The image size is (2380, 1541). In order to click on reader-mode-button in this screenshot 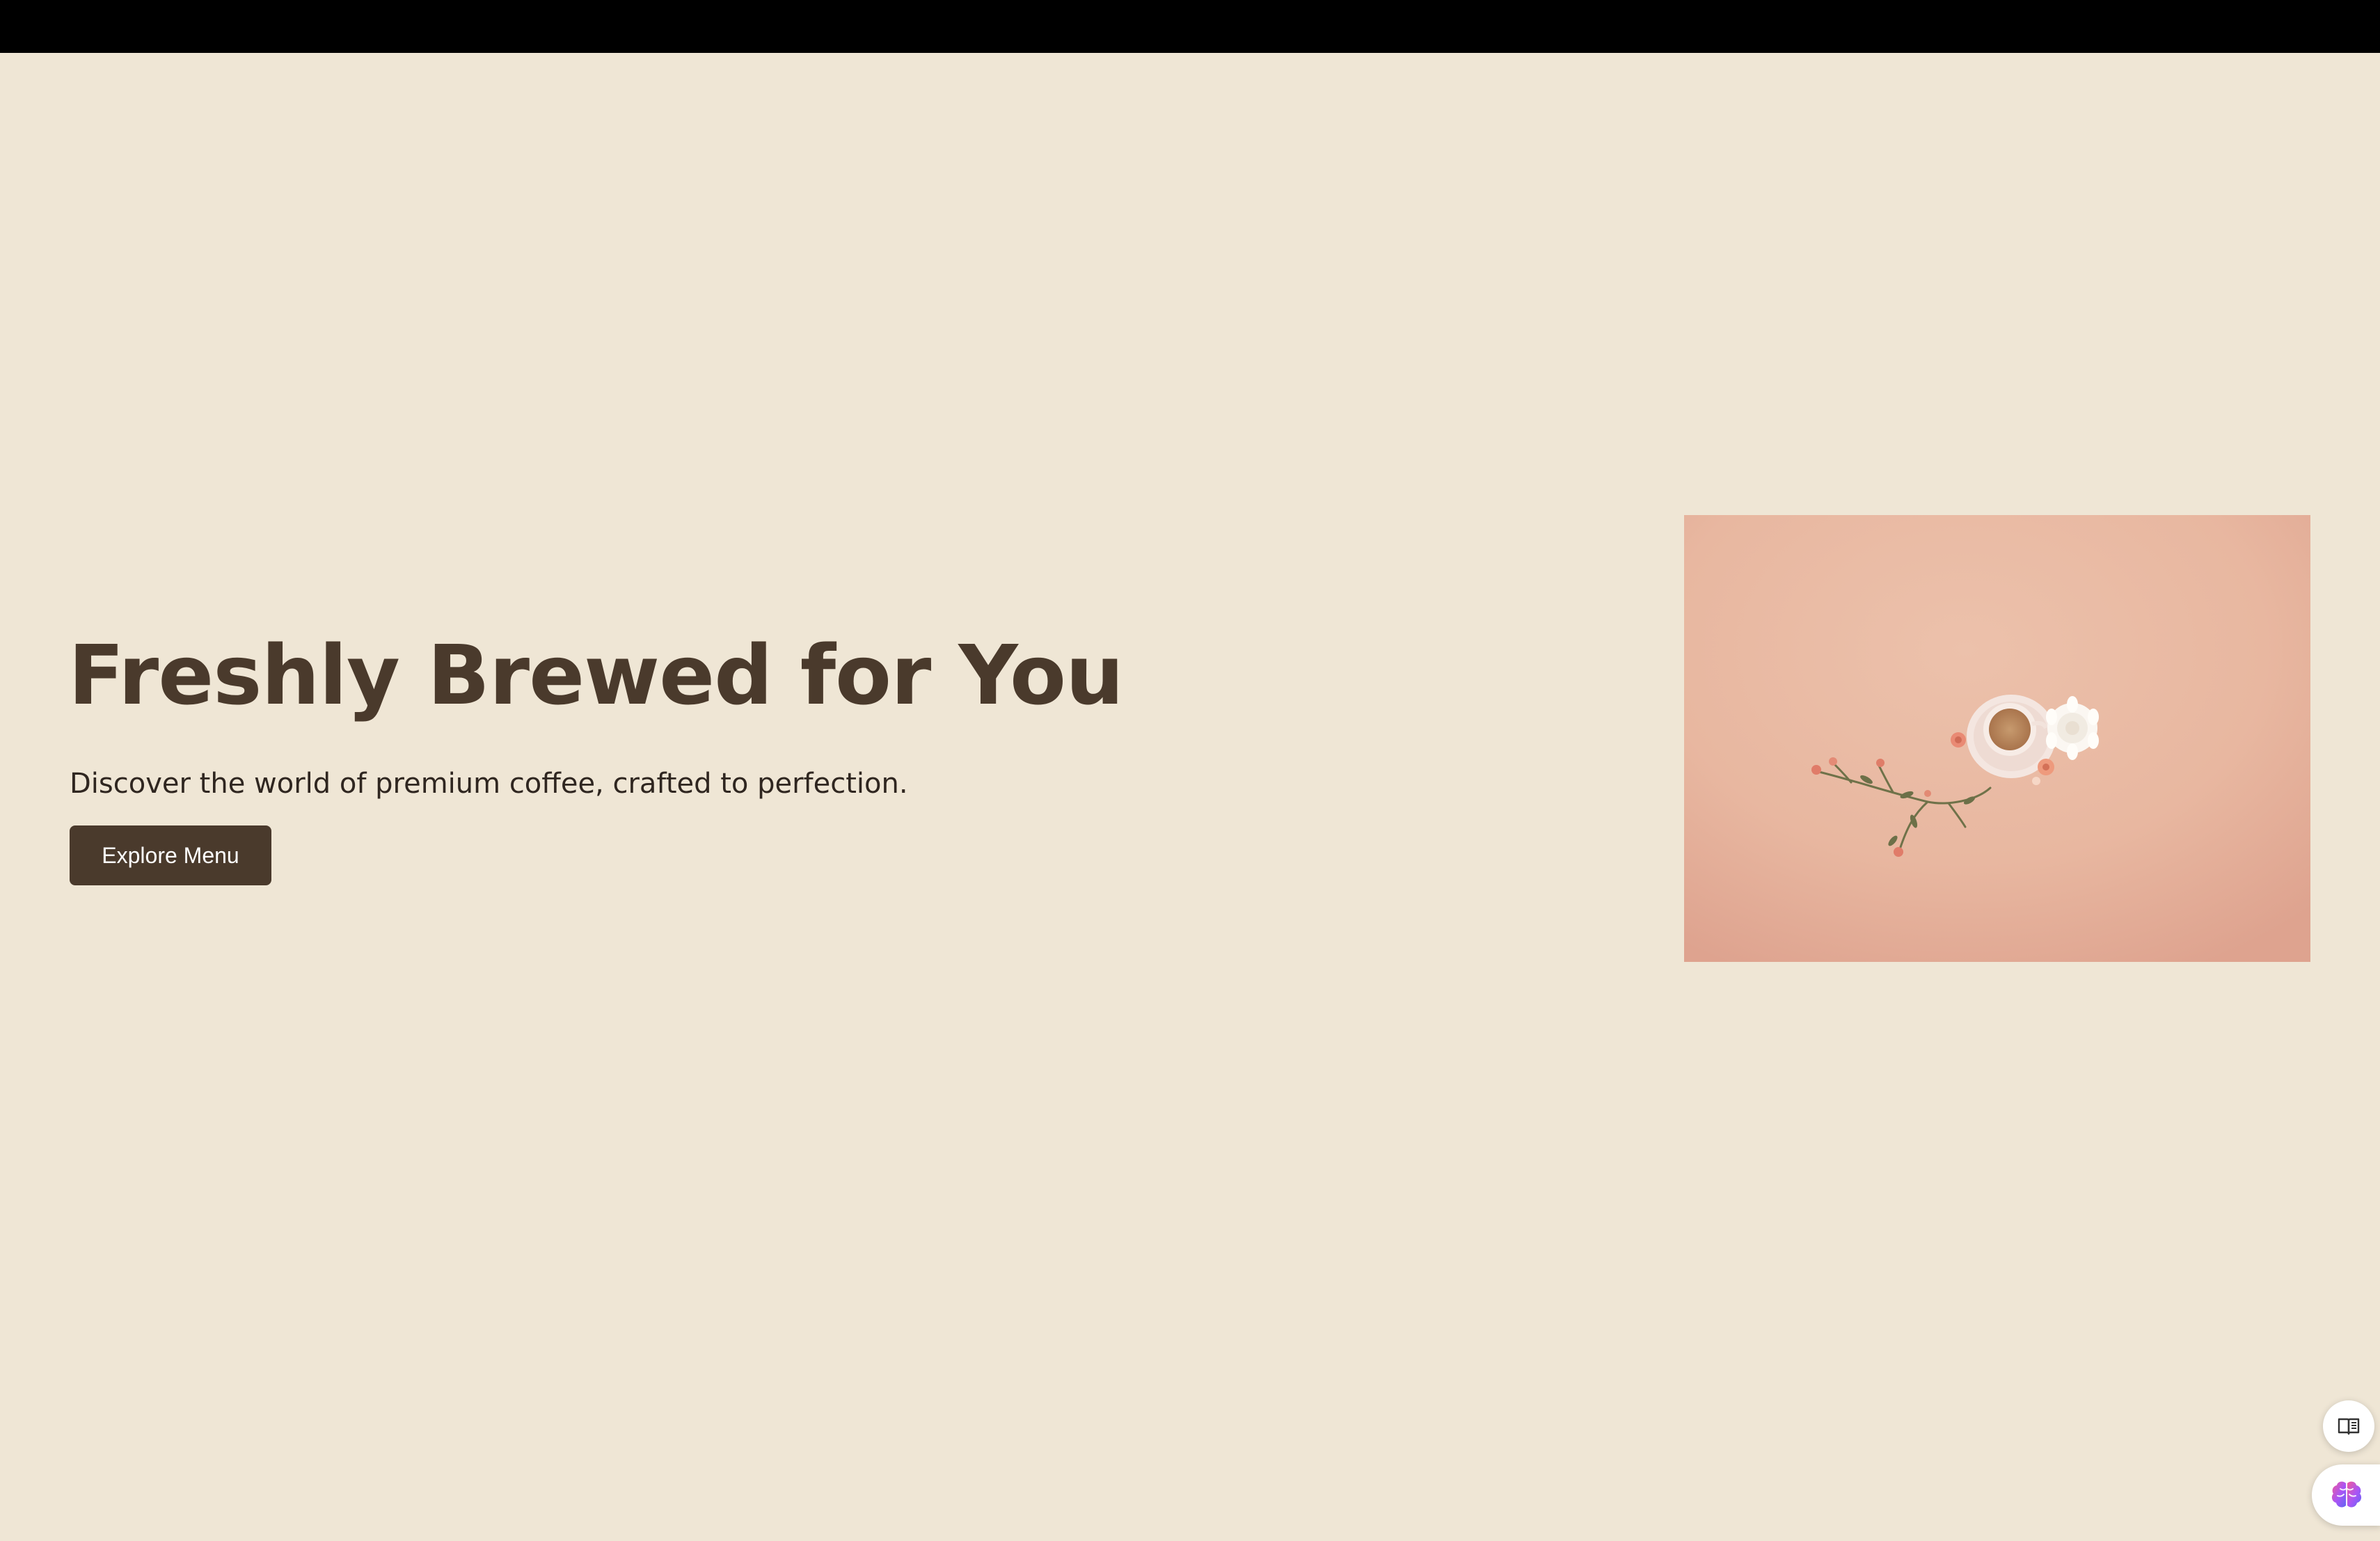, I will do `click(2348, 1426)`.